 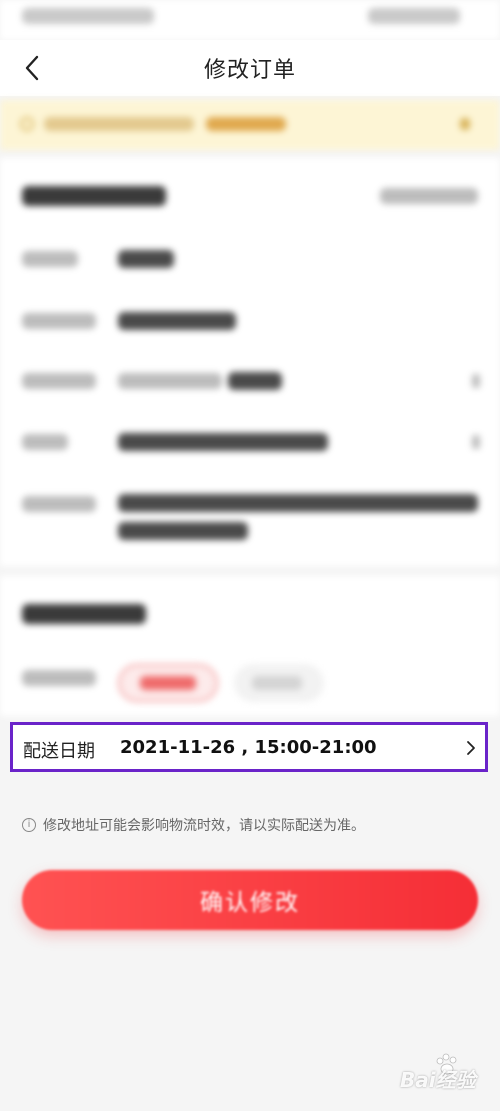 I want to click on hint-line: i 修改地址可能会影响物流时效，请以实际配送为准。, so click(x=252, y=825).